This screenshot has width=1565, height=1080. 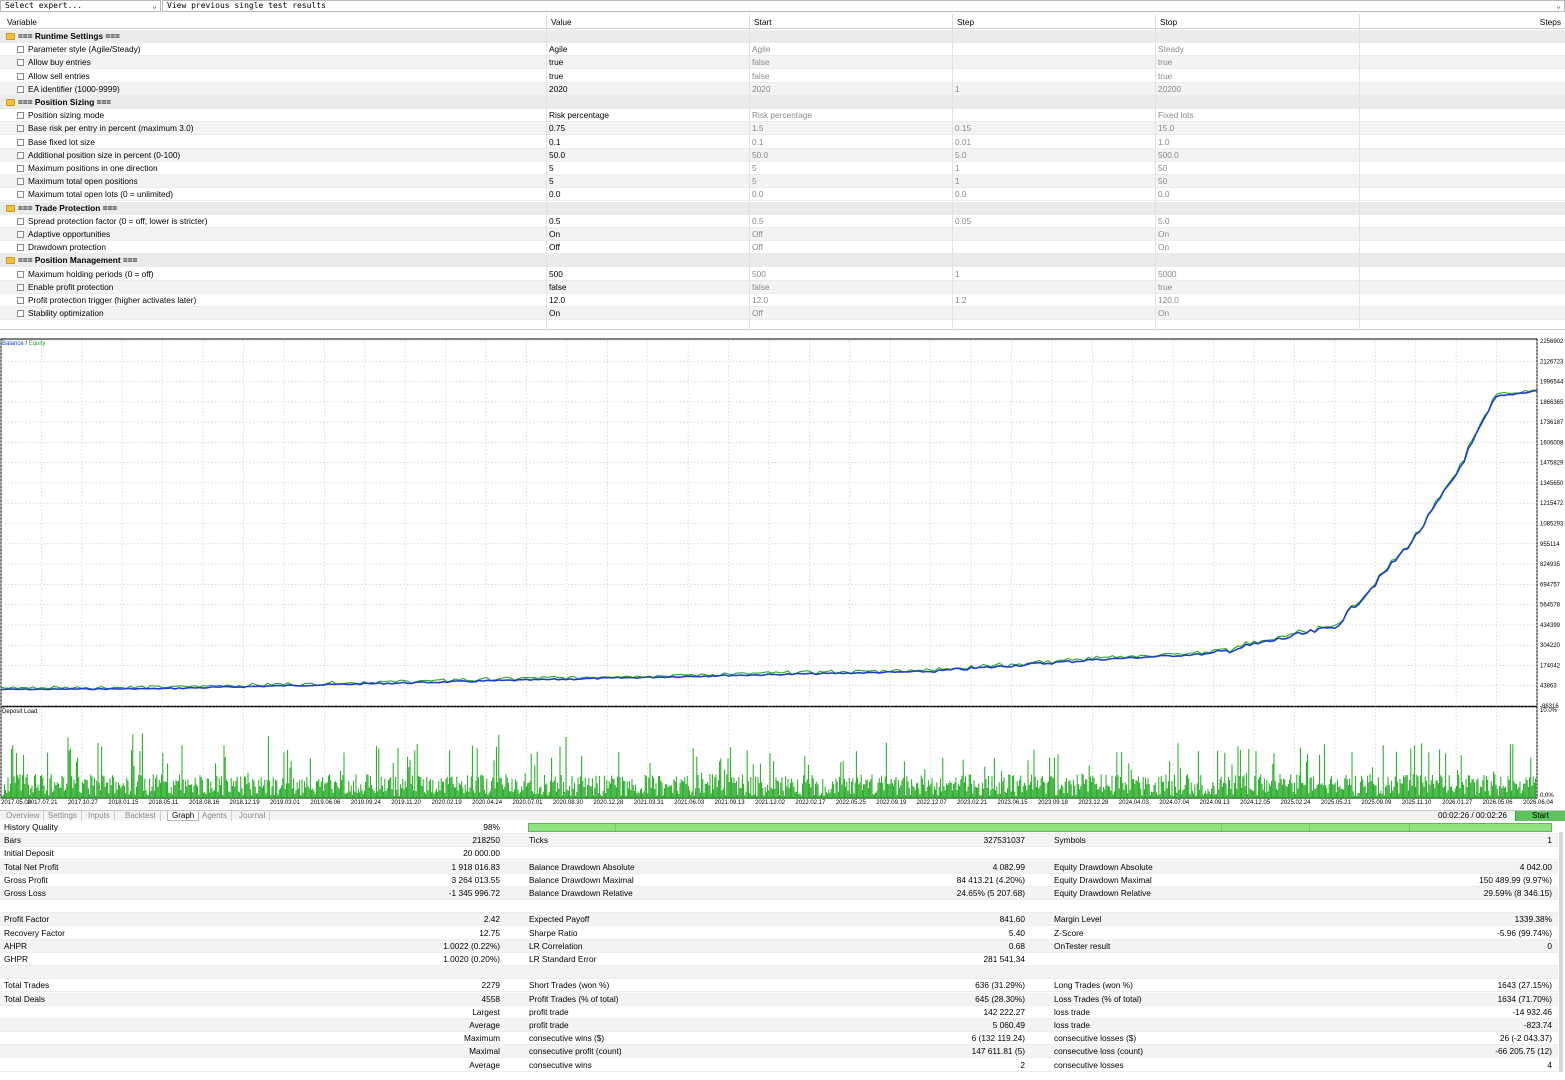 What do you see at coordinates (1164, 142) in the screenshot?
I see `input-stop: 1.0` at bounding box center [1164, 142].